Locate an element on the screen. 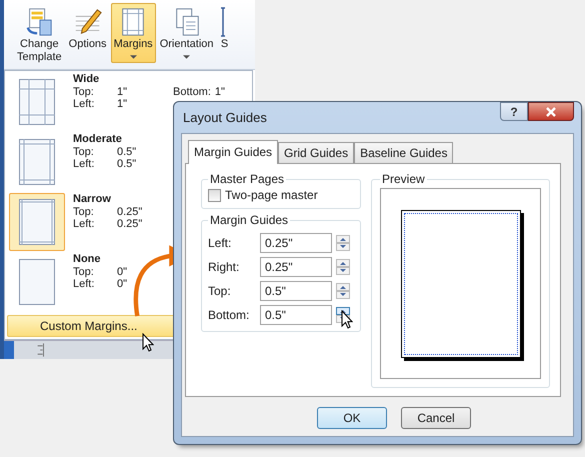 This screenshot has width=585, height=457. preset-name: Wide is located at coordinates (86, 79).